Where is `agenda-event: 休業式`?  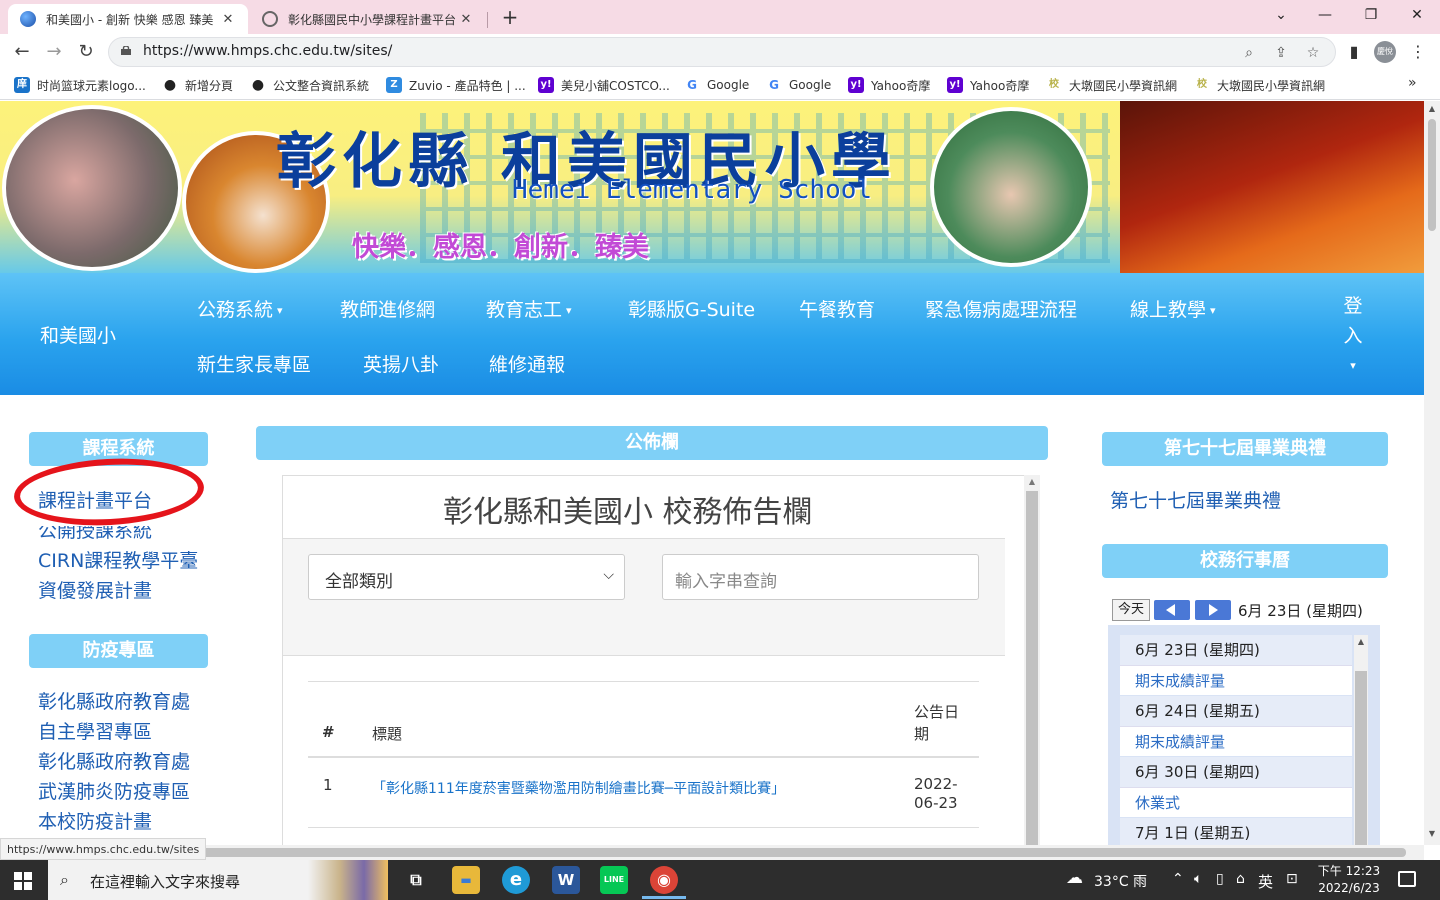 agenda-event: 休業式 is located at coordinates (1236, 802).